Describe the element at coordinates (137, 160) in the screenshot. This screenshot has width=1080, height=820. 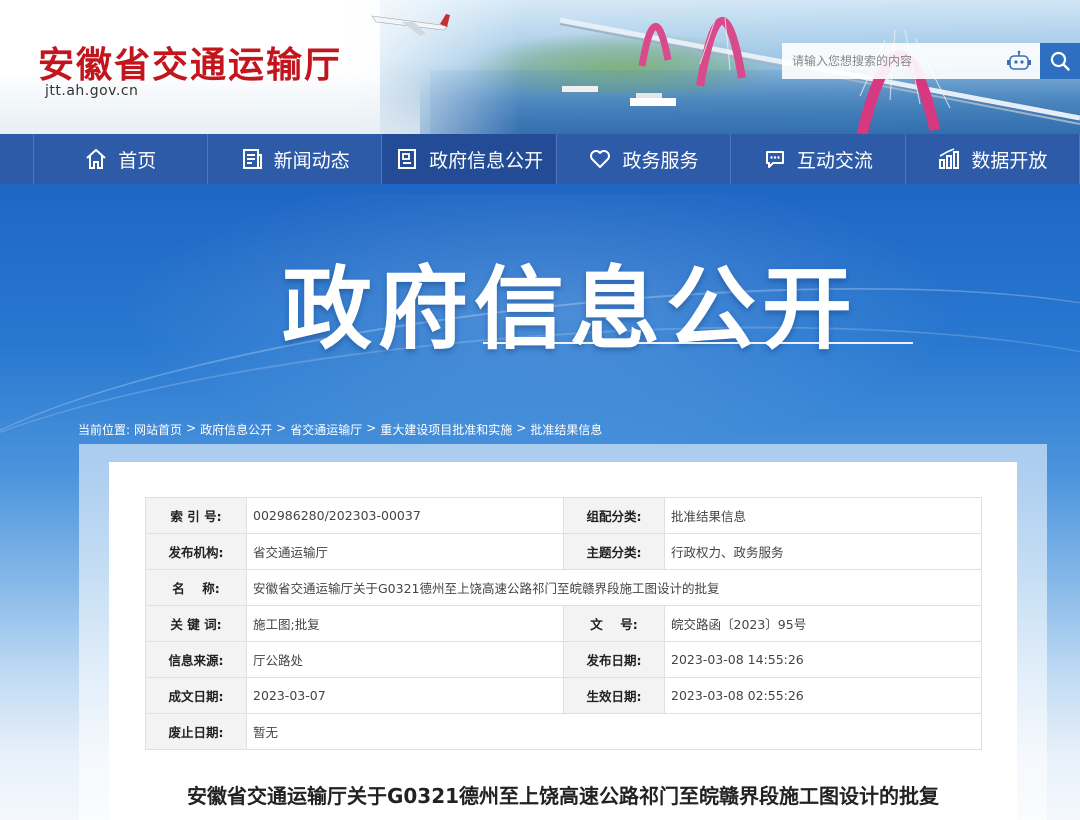
I see `nav-item-label: 首页` at that location.